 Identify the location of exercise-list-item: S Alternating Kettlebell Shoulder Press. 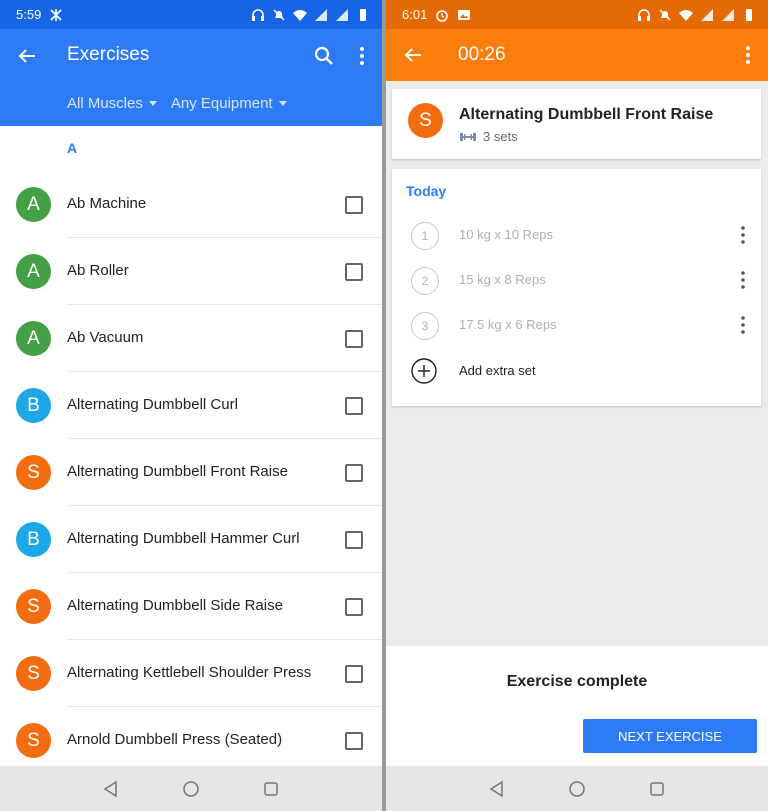
(191, 673).